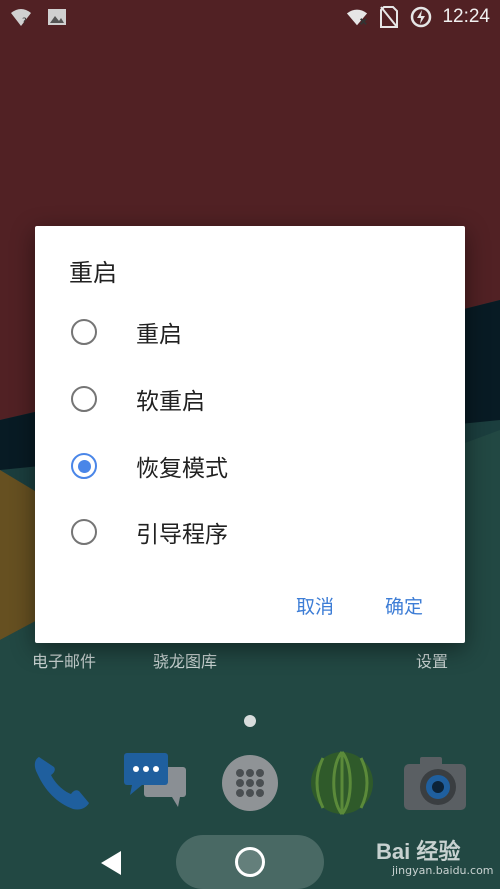  What do you see at coordinates (443, 870) in the screenshot?
I see `watermark-url: jingyan.baidu.com` at bounding box center [443, 870].